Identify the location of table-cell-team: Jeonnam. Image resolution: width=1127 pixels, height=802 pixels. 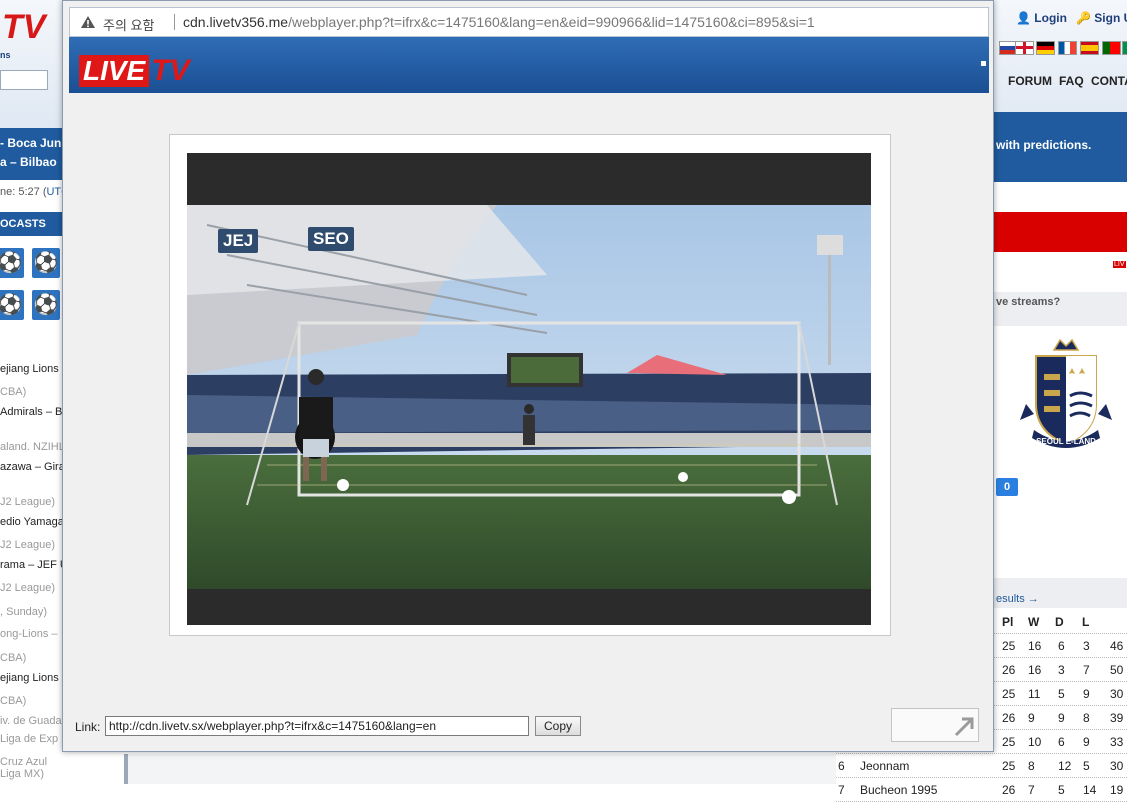
(885, 766).